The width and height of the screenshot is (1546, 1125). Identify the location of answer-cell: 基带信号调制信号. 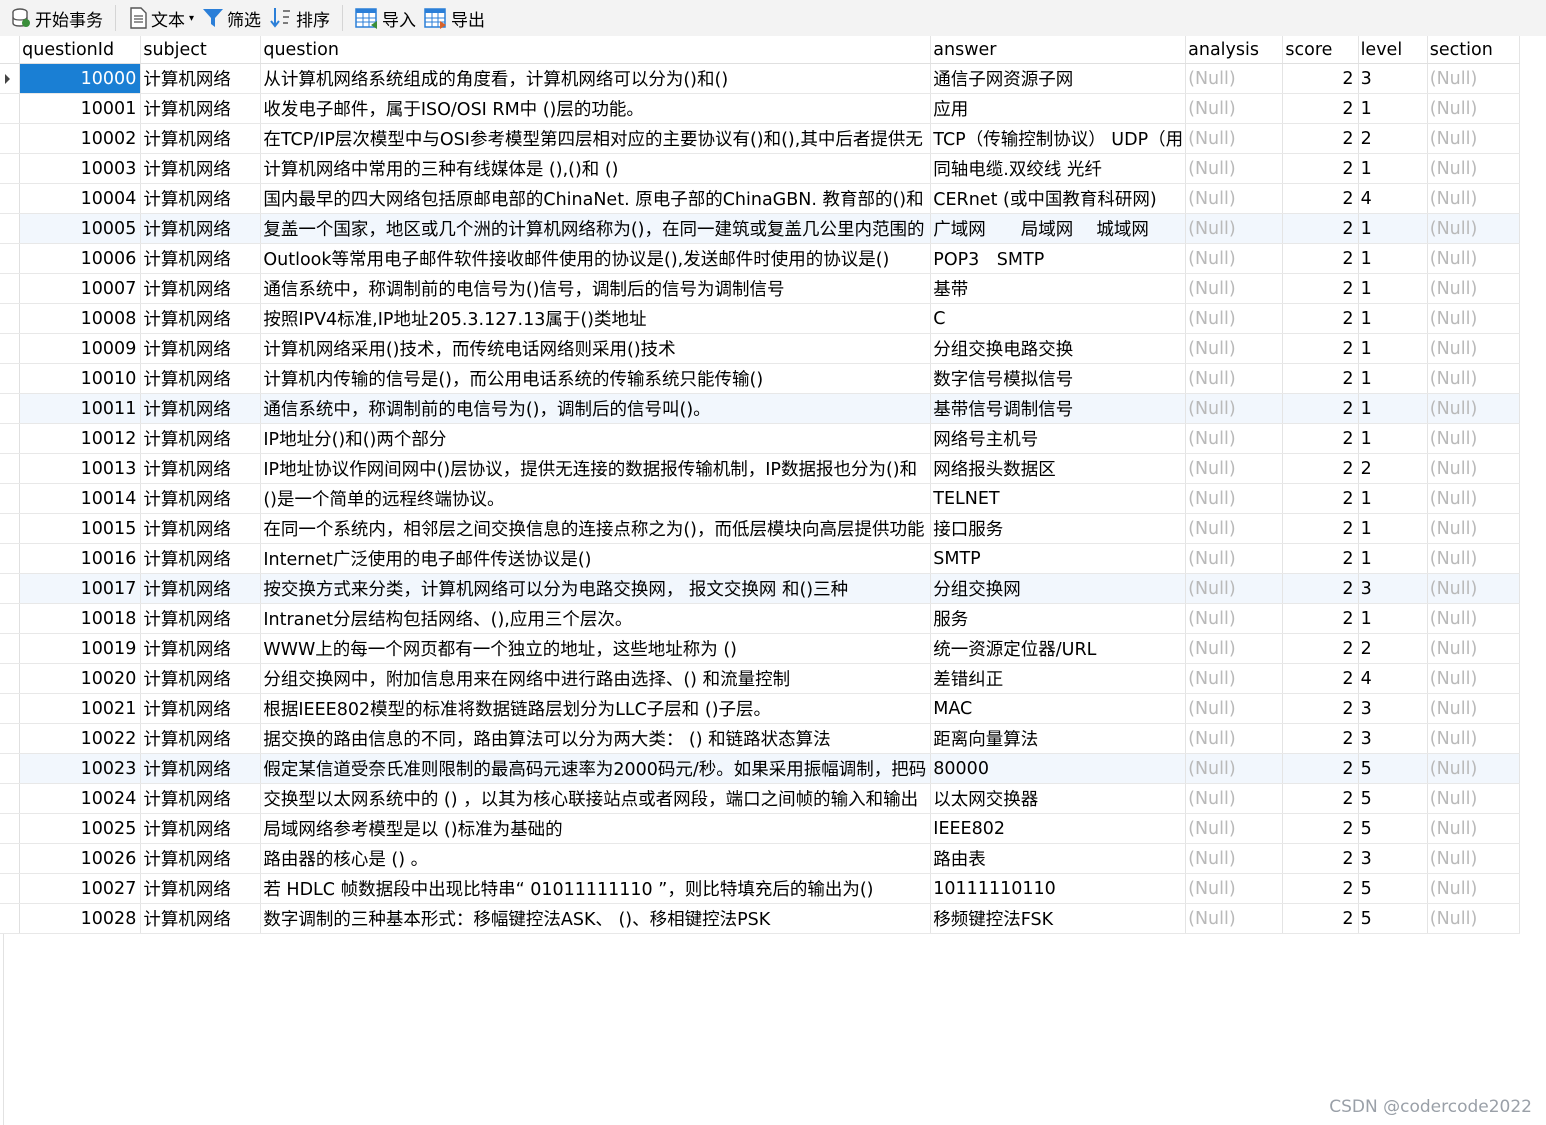
(1058, 408).